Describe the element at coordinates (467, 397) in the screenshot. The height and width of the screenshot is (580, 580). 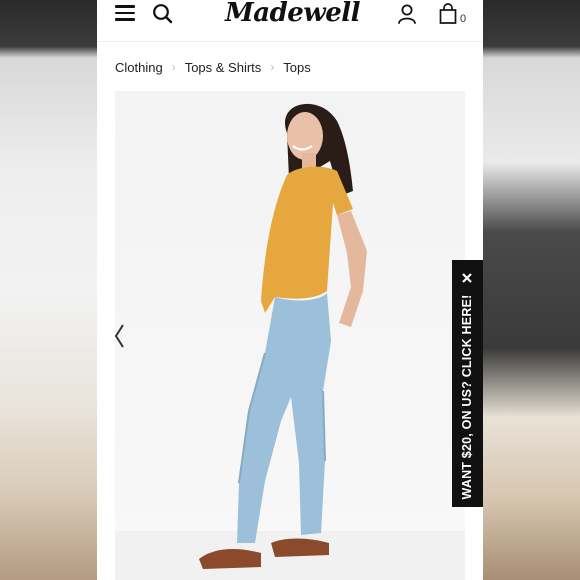
I see `promo-text: WANT $20, ON US? CLICK HERE!` at that location.